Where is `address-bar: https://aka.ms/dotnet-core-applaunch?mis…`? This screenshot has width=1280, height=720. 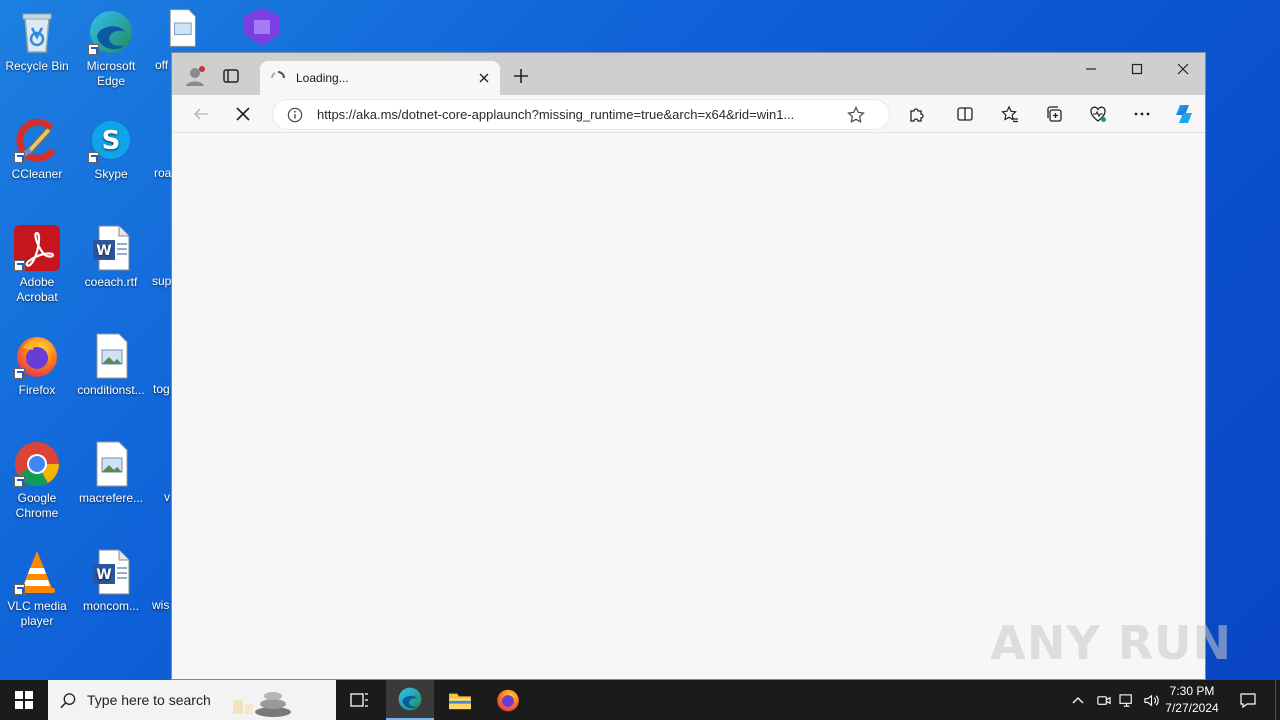
address-bar: https://aka.ms/dotnet-core-applaunch?mis… is located at coordinates (581, 114).